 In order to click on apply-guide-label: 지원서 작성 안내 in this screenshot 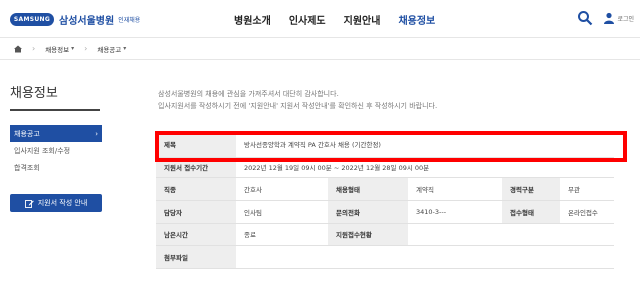, I will do `click(62, 203)`.